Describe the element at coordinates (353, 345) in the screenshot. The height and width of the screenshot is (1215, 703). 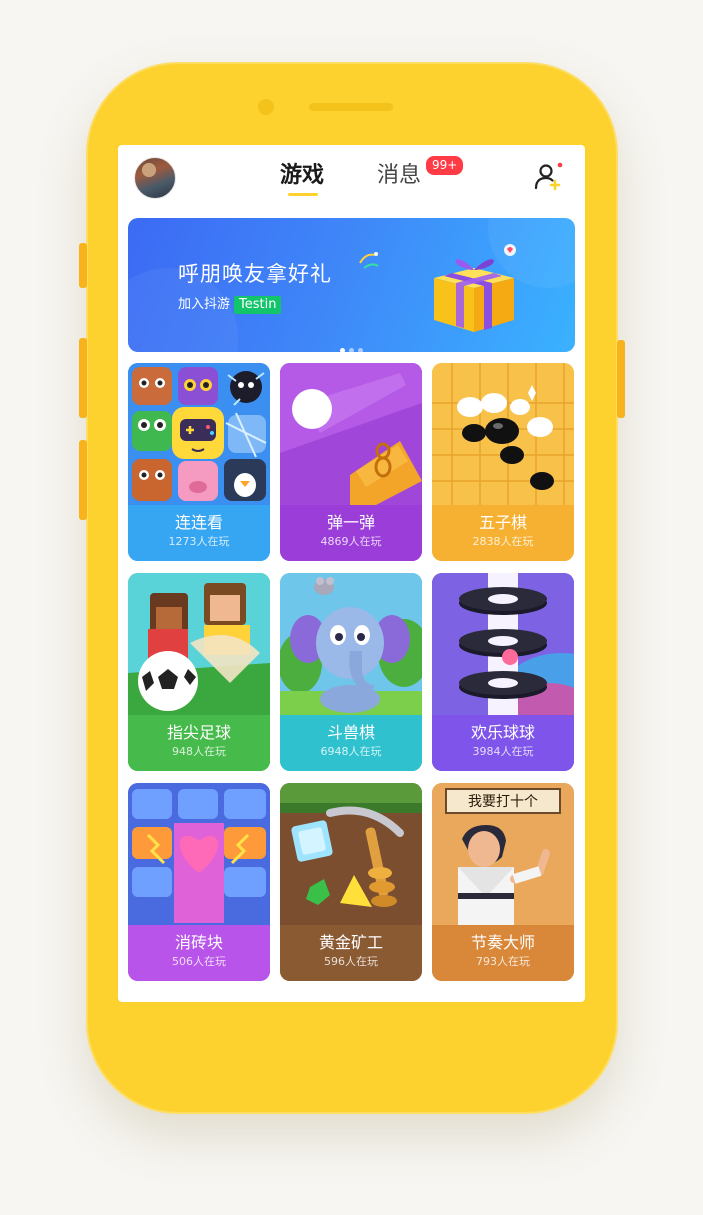
I see `banner-pagination` at that location.